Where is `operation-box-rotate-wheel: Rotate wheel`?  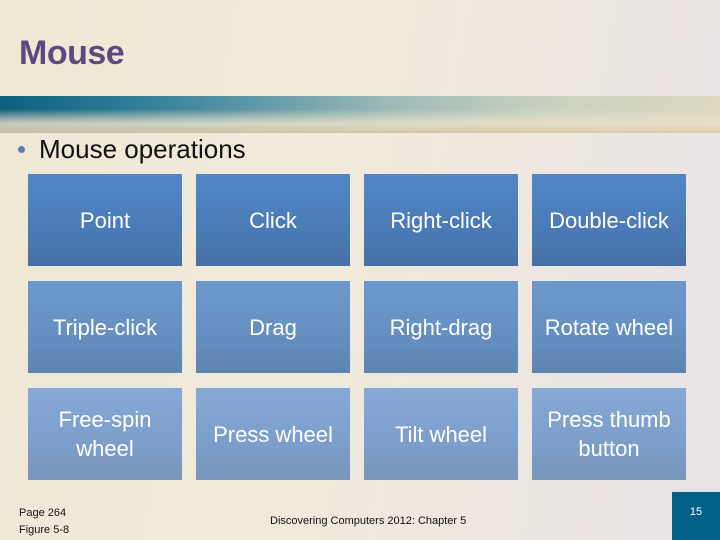
operation-box-rotate-wheel: Rotate wheel is located at coordinates (609, 327).